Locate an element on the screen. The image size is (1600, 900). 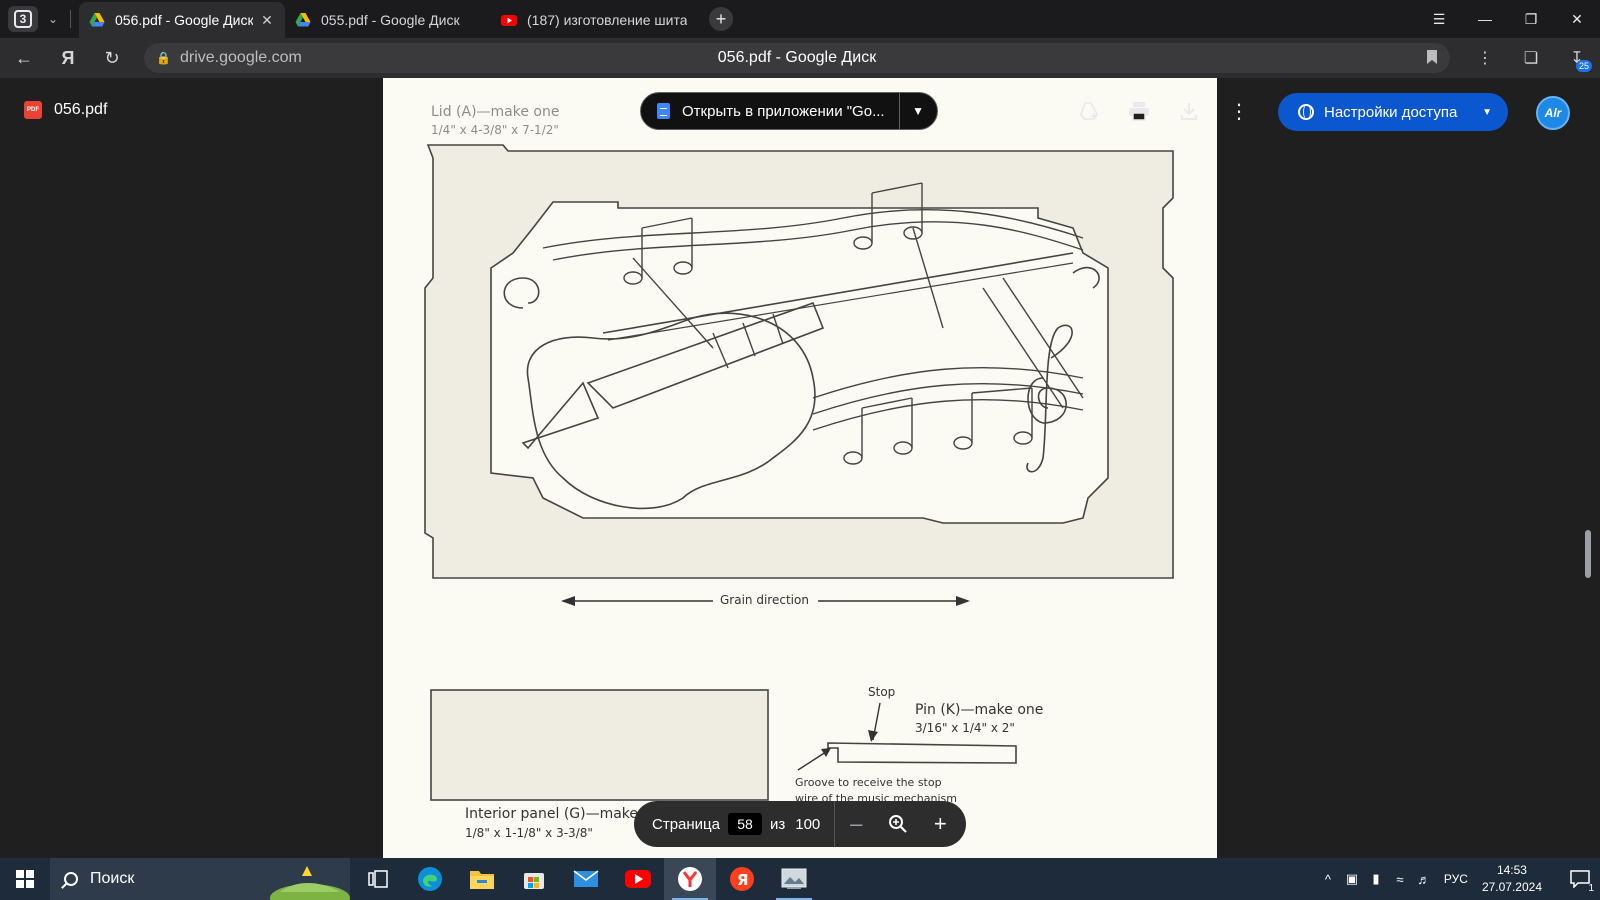
zoom-fit-icon is located at coordinates (898, 824).